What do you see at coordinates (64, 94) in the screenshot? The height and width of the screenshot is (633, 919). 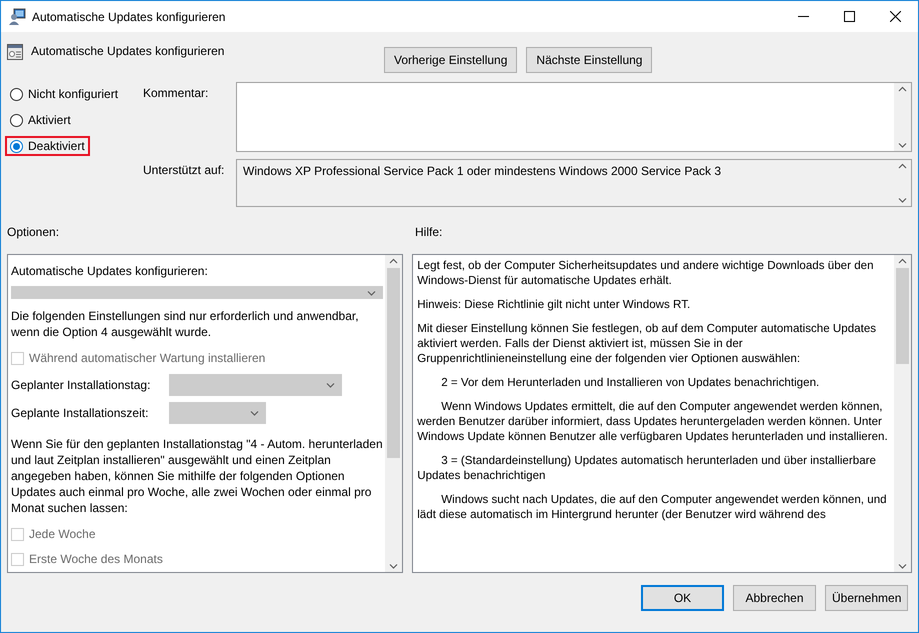 I see `radio-option: Nicht konfiguriert` at bounding box center [64, 94].